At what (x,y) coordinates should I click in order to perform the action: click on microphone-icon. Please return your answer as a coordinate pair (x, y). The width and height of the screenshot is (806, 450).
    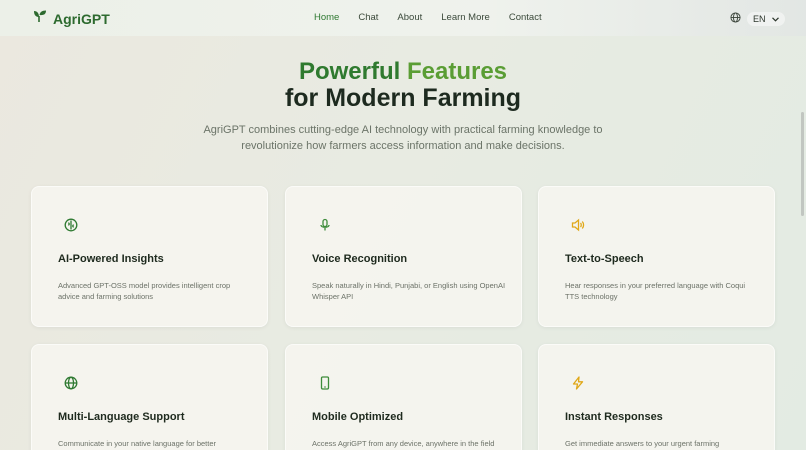
    Looking at the image, I should click on (325, 225).